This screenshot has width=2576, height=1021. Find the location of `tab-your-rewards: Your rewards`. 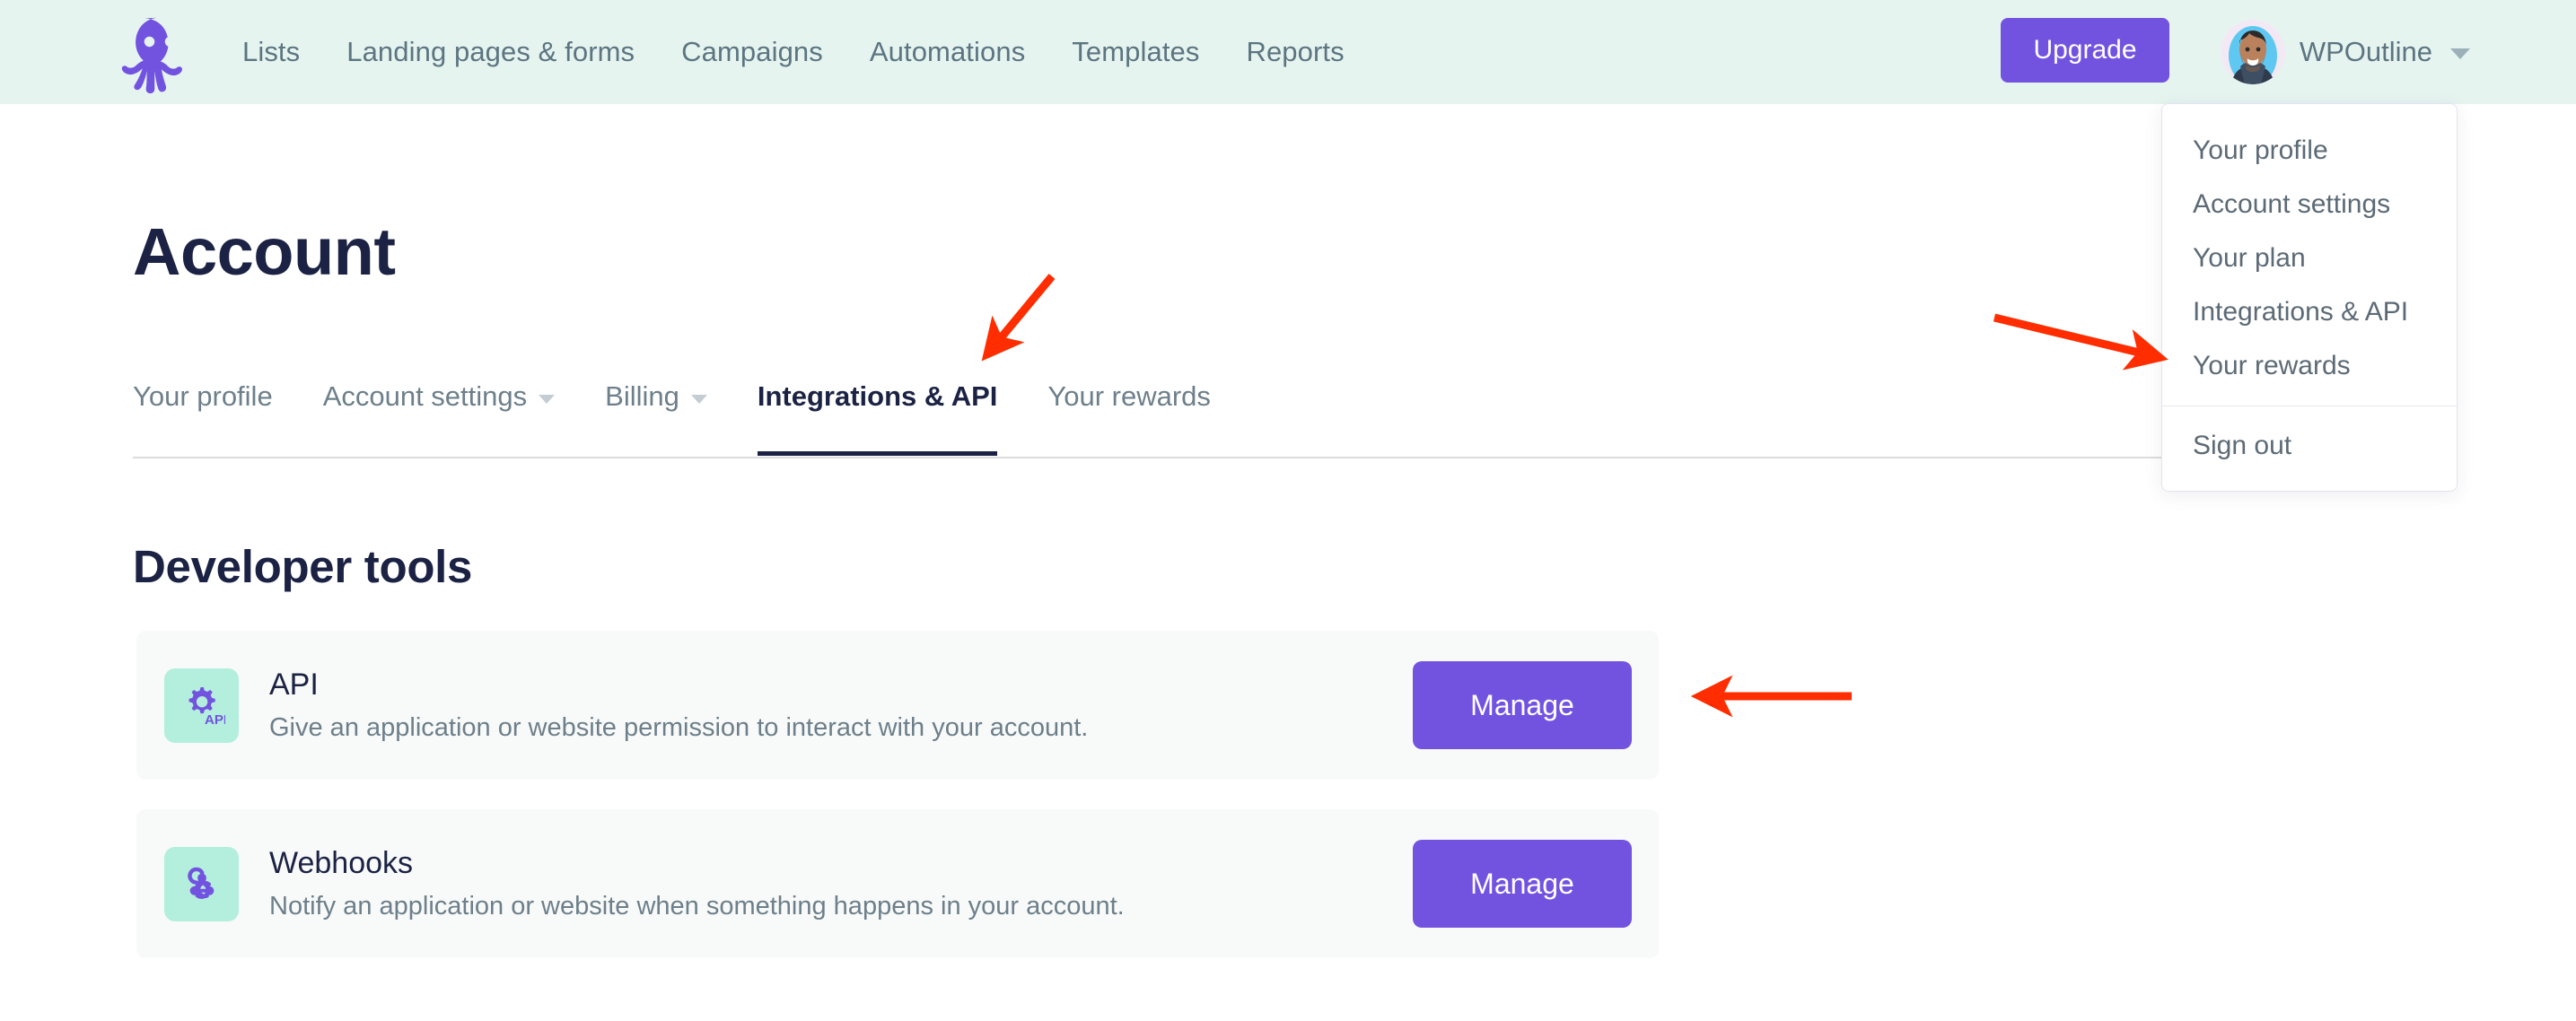

tab-your-rewards: Your rewards is located at coordinates (1129, 417).